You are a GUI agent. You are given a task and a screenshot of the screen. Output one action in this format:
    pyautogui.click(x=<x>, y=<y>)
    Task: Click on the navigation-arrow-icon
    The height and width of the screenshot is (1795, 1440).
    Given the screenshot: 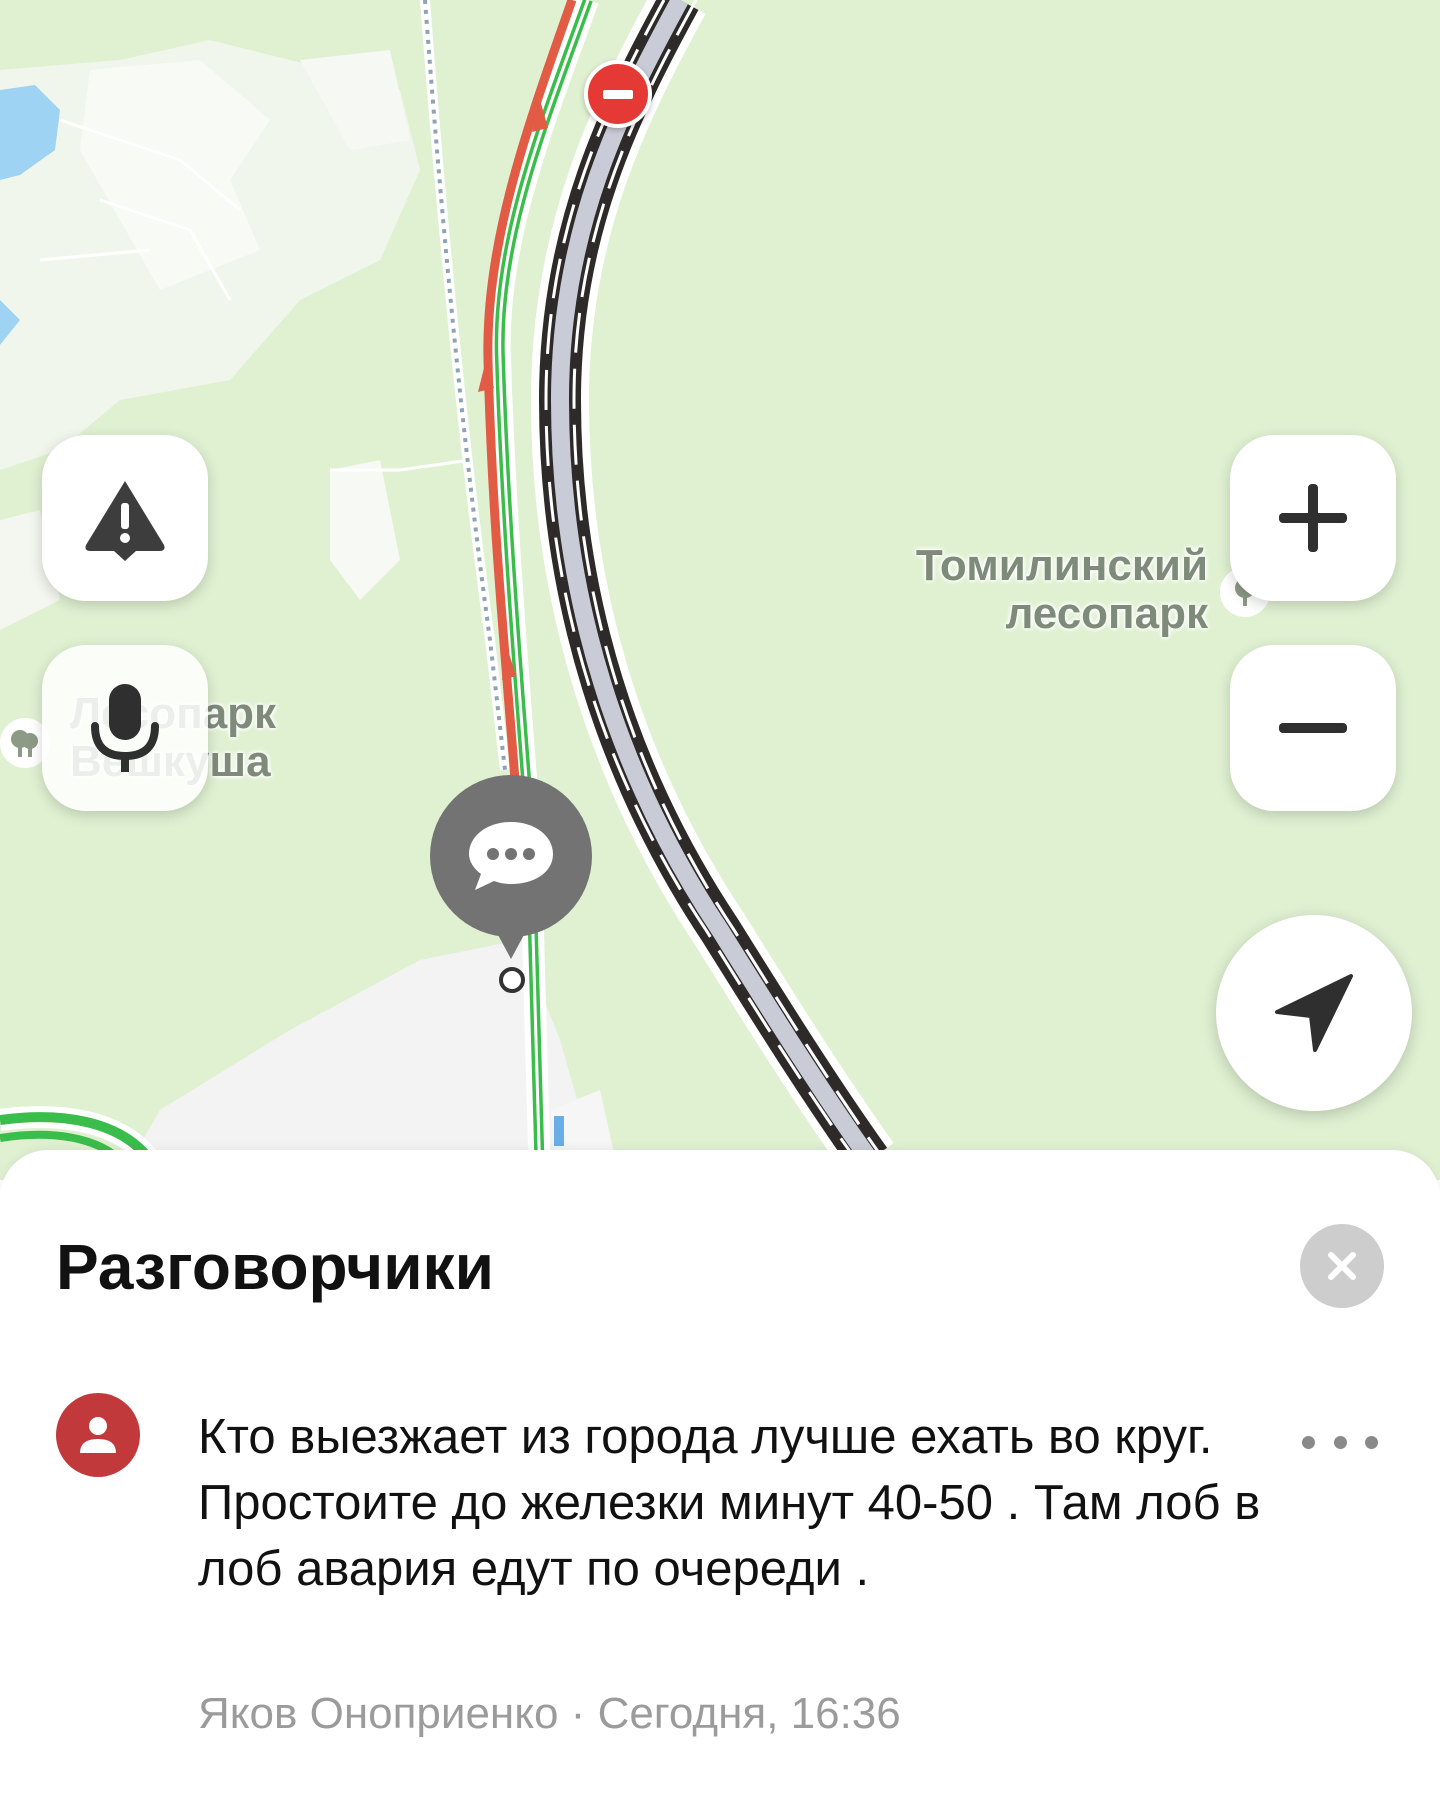 What is the action you would take?
    pyautogui.click(x=1314, y=1013)
    